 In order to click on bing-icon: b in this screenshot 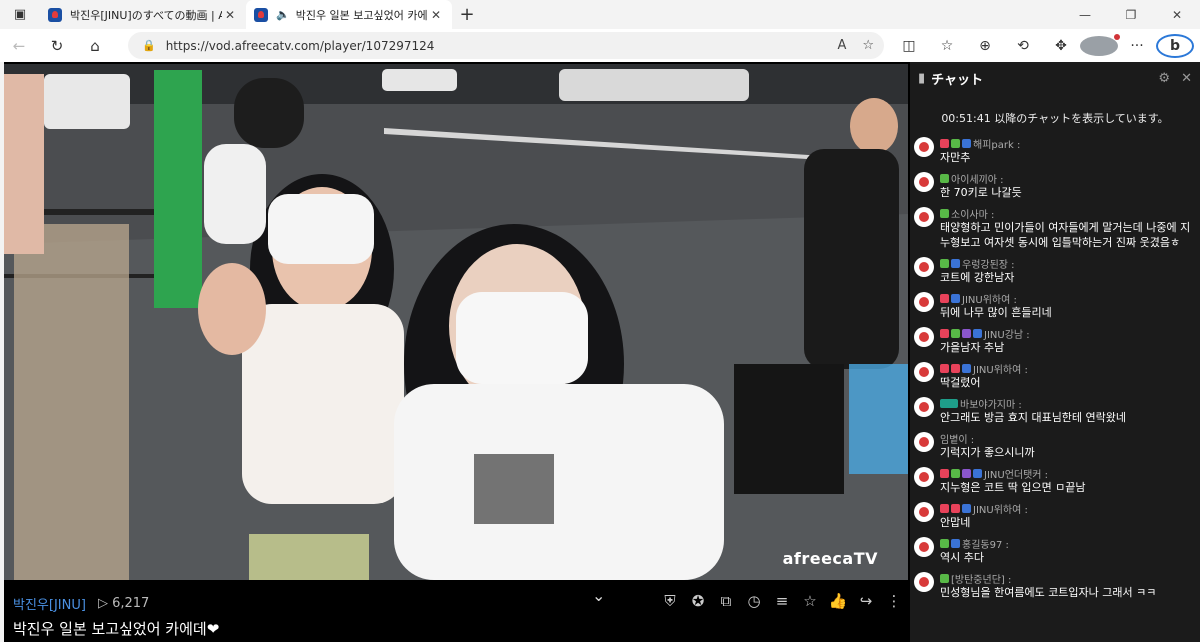, I will do `click(1175, 45)`.